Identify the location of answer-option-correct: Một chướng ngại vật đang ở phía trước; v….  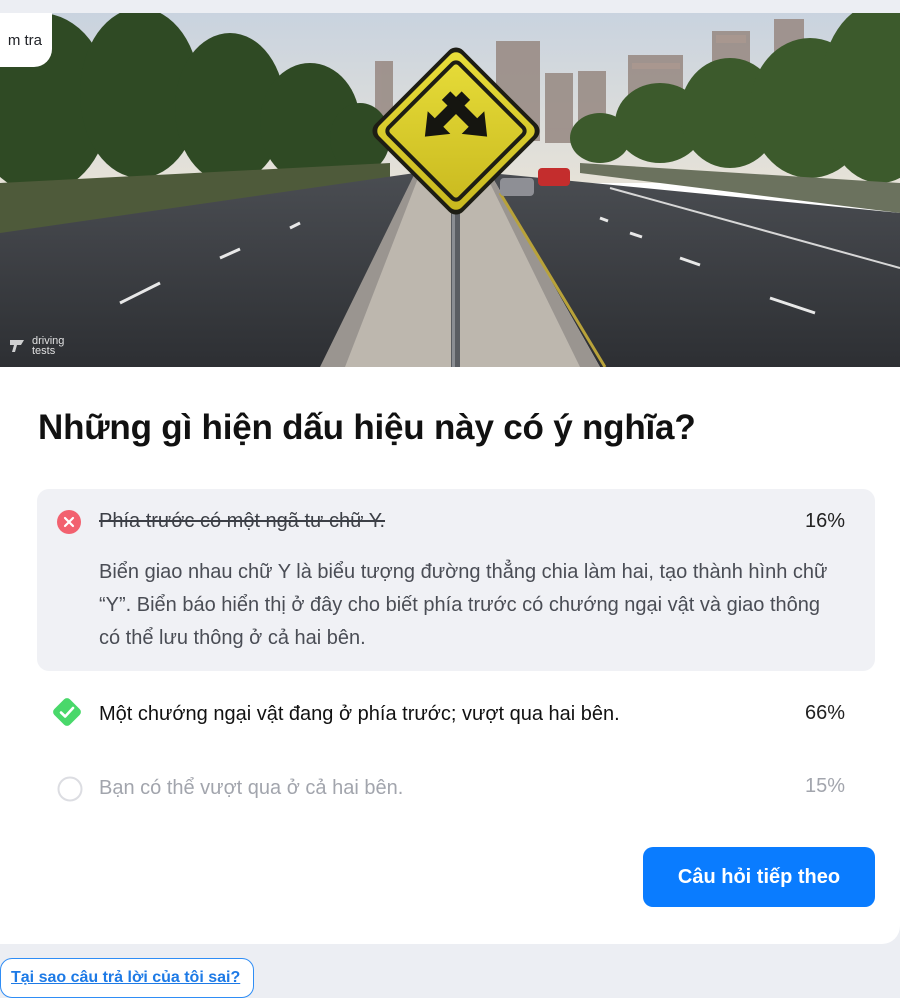
(456, 715).